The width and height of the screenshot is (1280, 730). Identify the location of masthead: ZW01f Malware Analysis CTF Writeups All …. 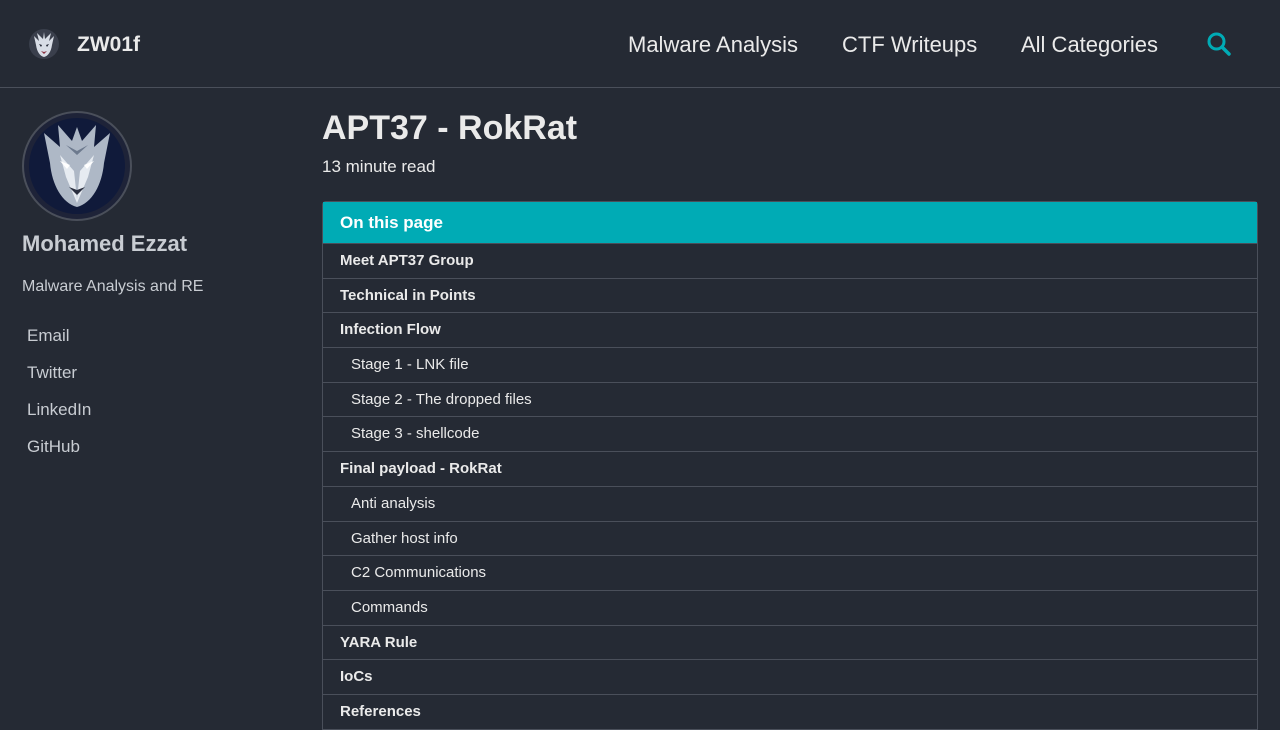
(640, 44).